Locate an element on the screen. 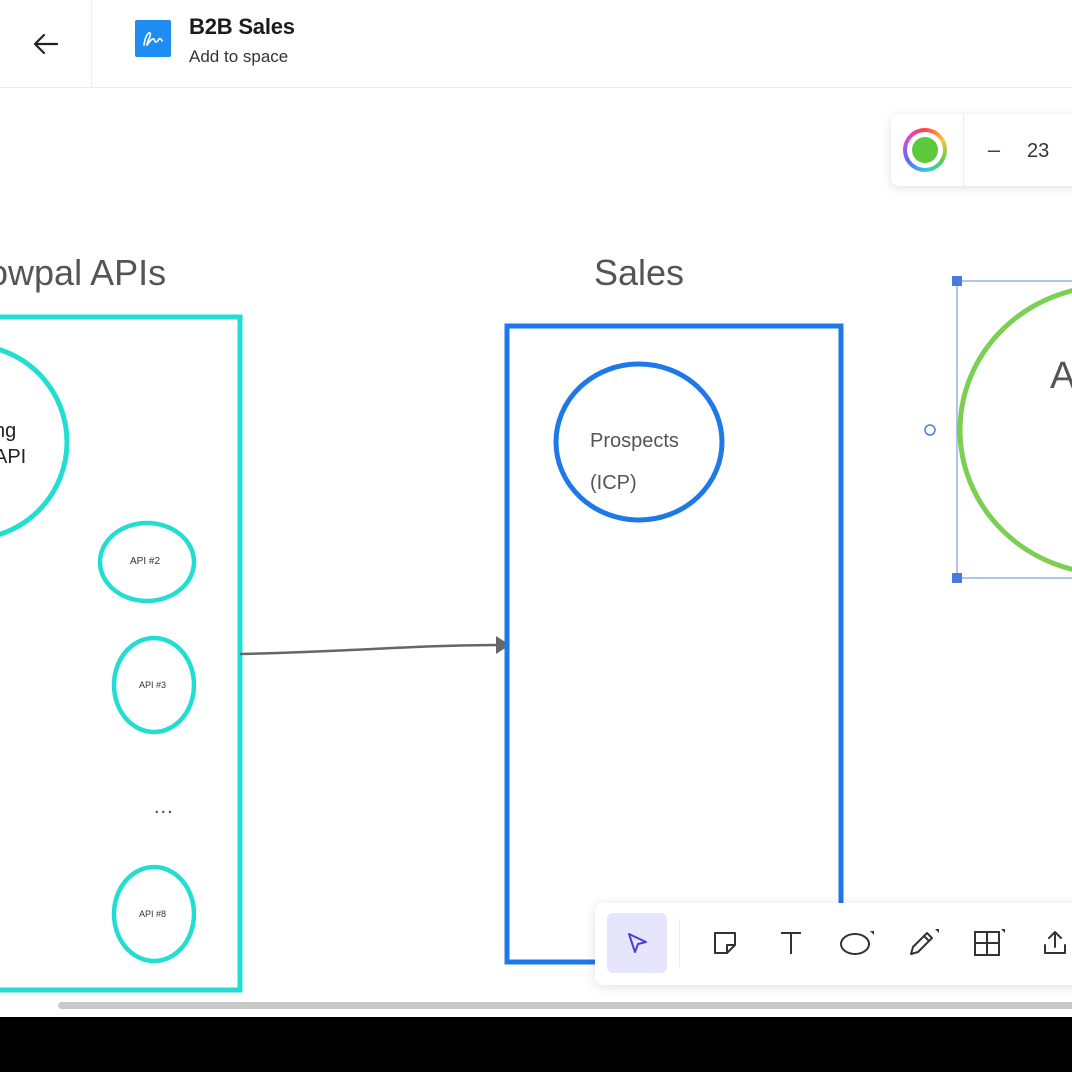 This screenshot has width=1072, height=1072. bottom-toolbar is located at coordinates (833, 944).